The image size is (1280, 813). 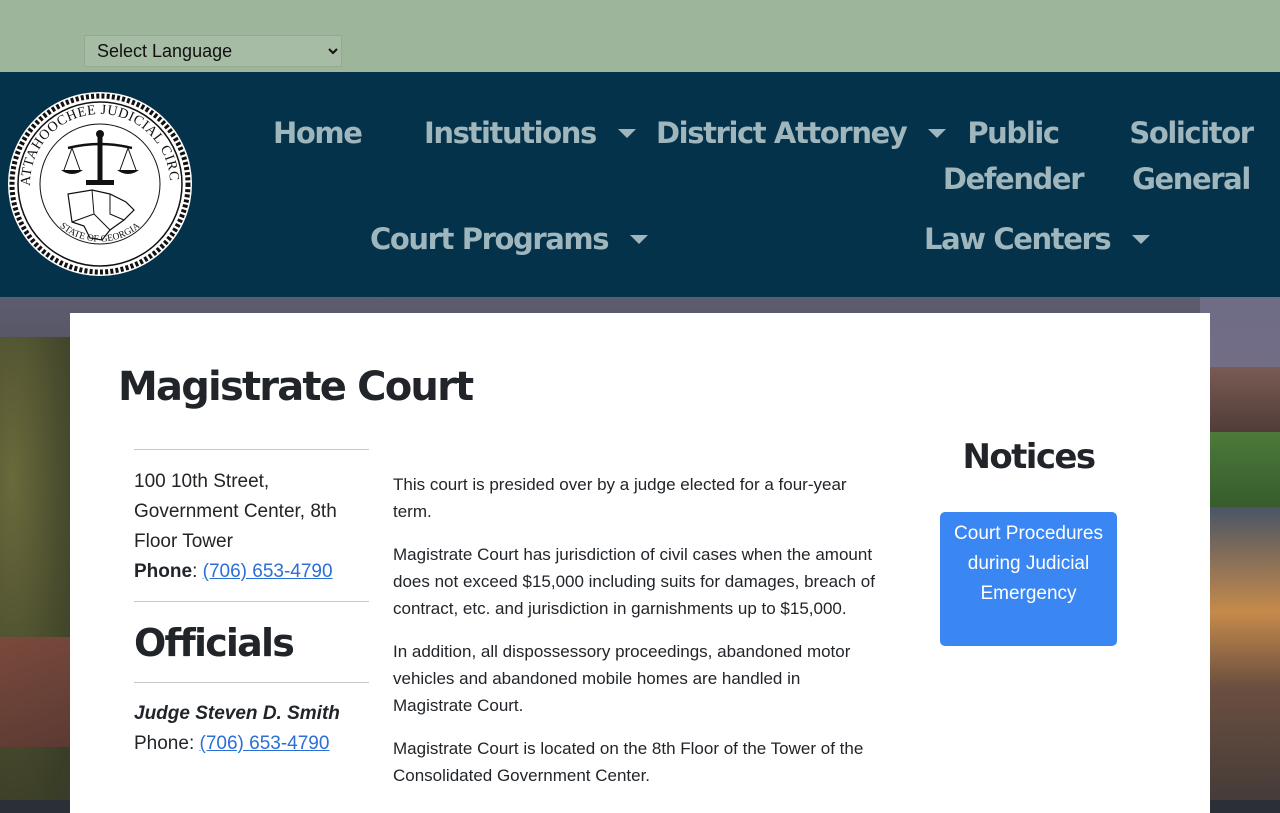 I want to click on officials-heading: Officials, so click(x=214, y=643).